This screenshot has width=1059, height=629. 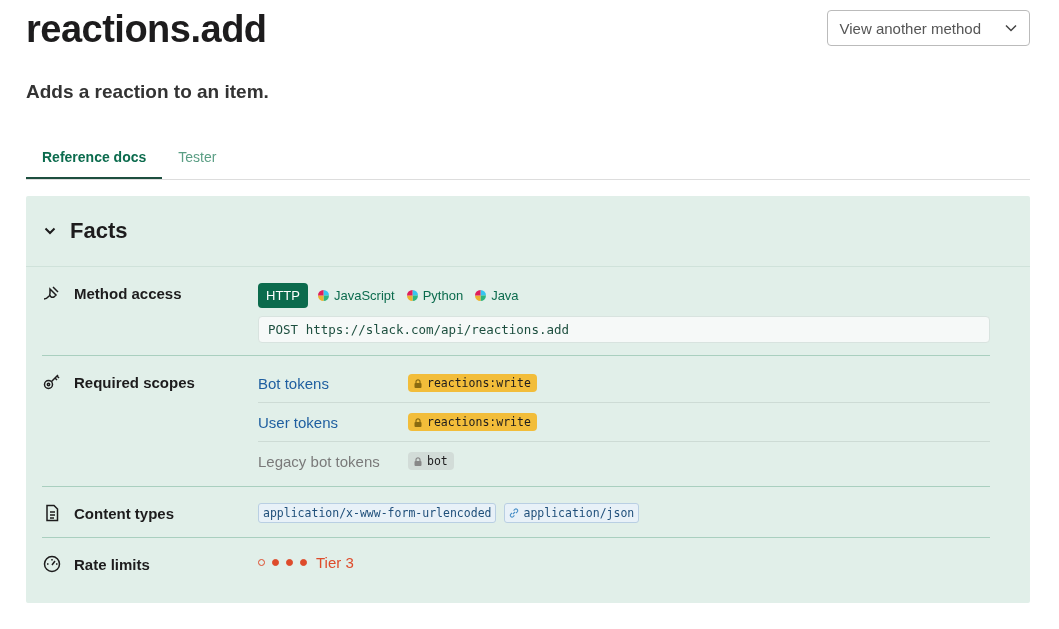 I want to click on chevron-icon, so click(x=50, y=231).